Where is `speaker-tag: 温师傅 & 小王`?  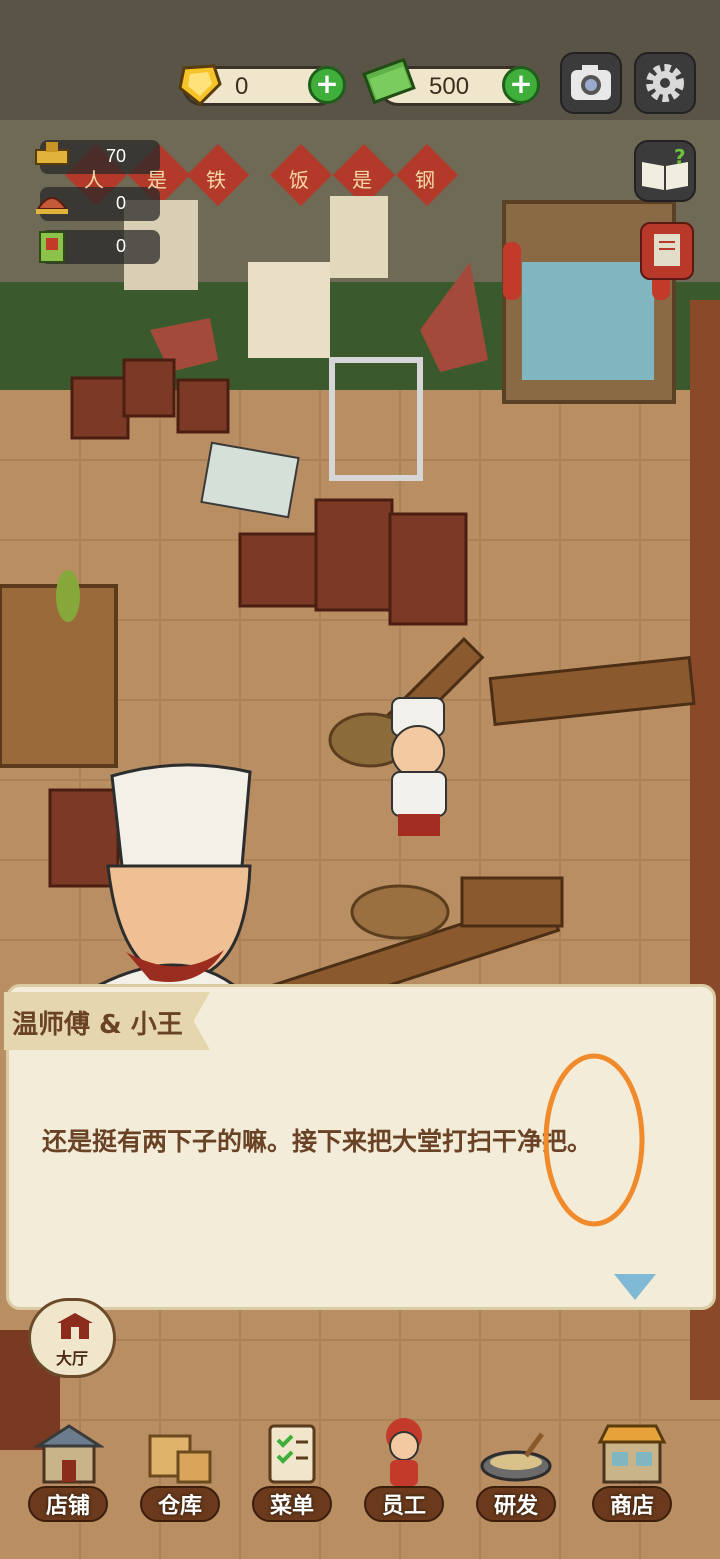
speaker-tag: 温师傅 & 小王 is located at coordinates (107, 1021).